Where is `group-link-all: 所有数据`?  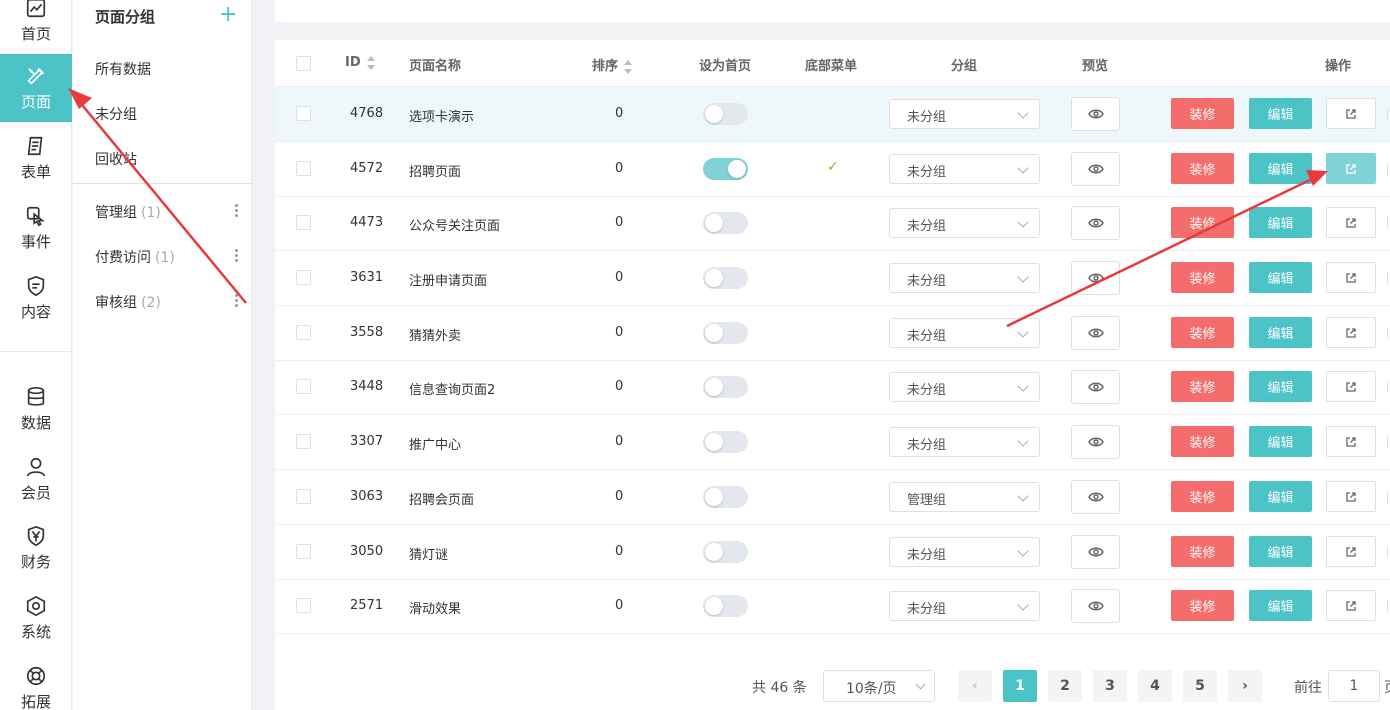
group-link-all: 所有数据 is located at coordinates (123, 69).